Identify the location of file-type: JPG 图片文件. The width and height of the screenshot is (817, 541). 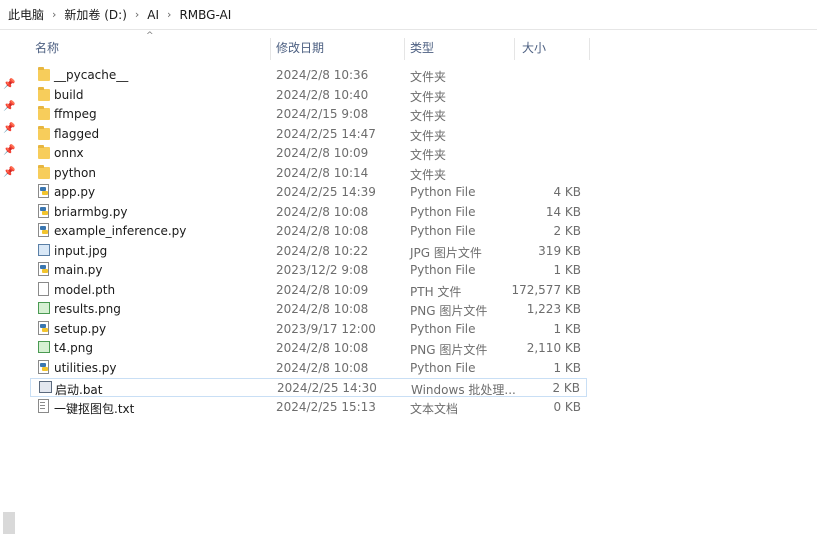
(446, 252).